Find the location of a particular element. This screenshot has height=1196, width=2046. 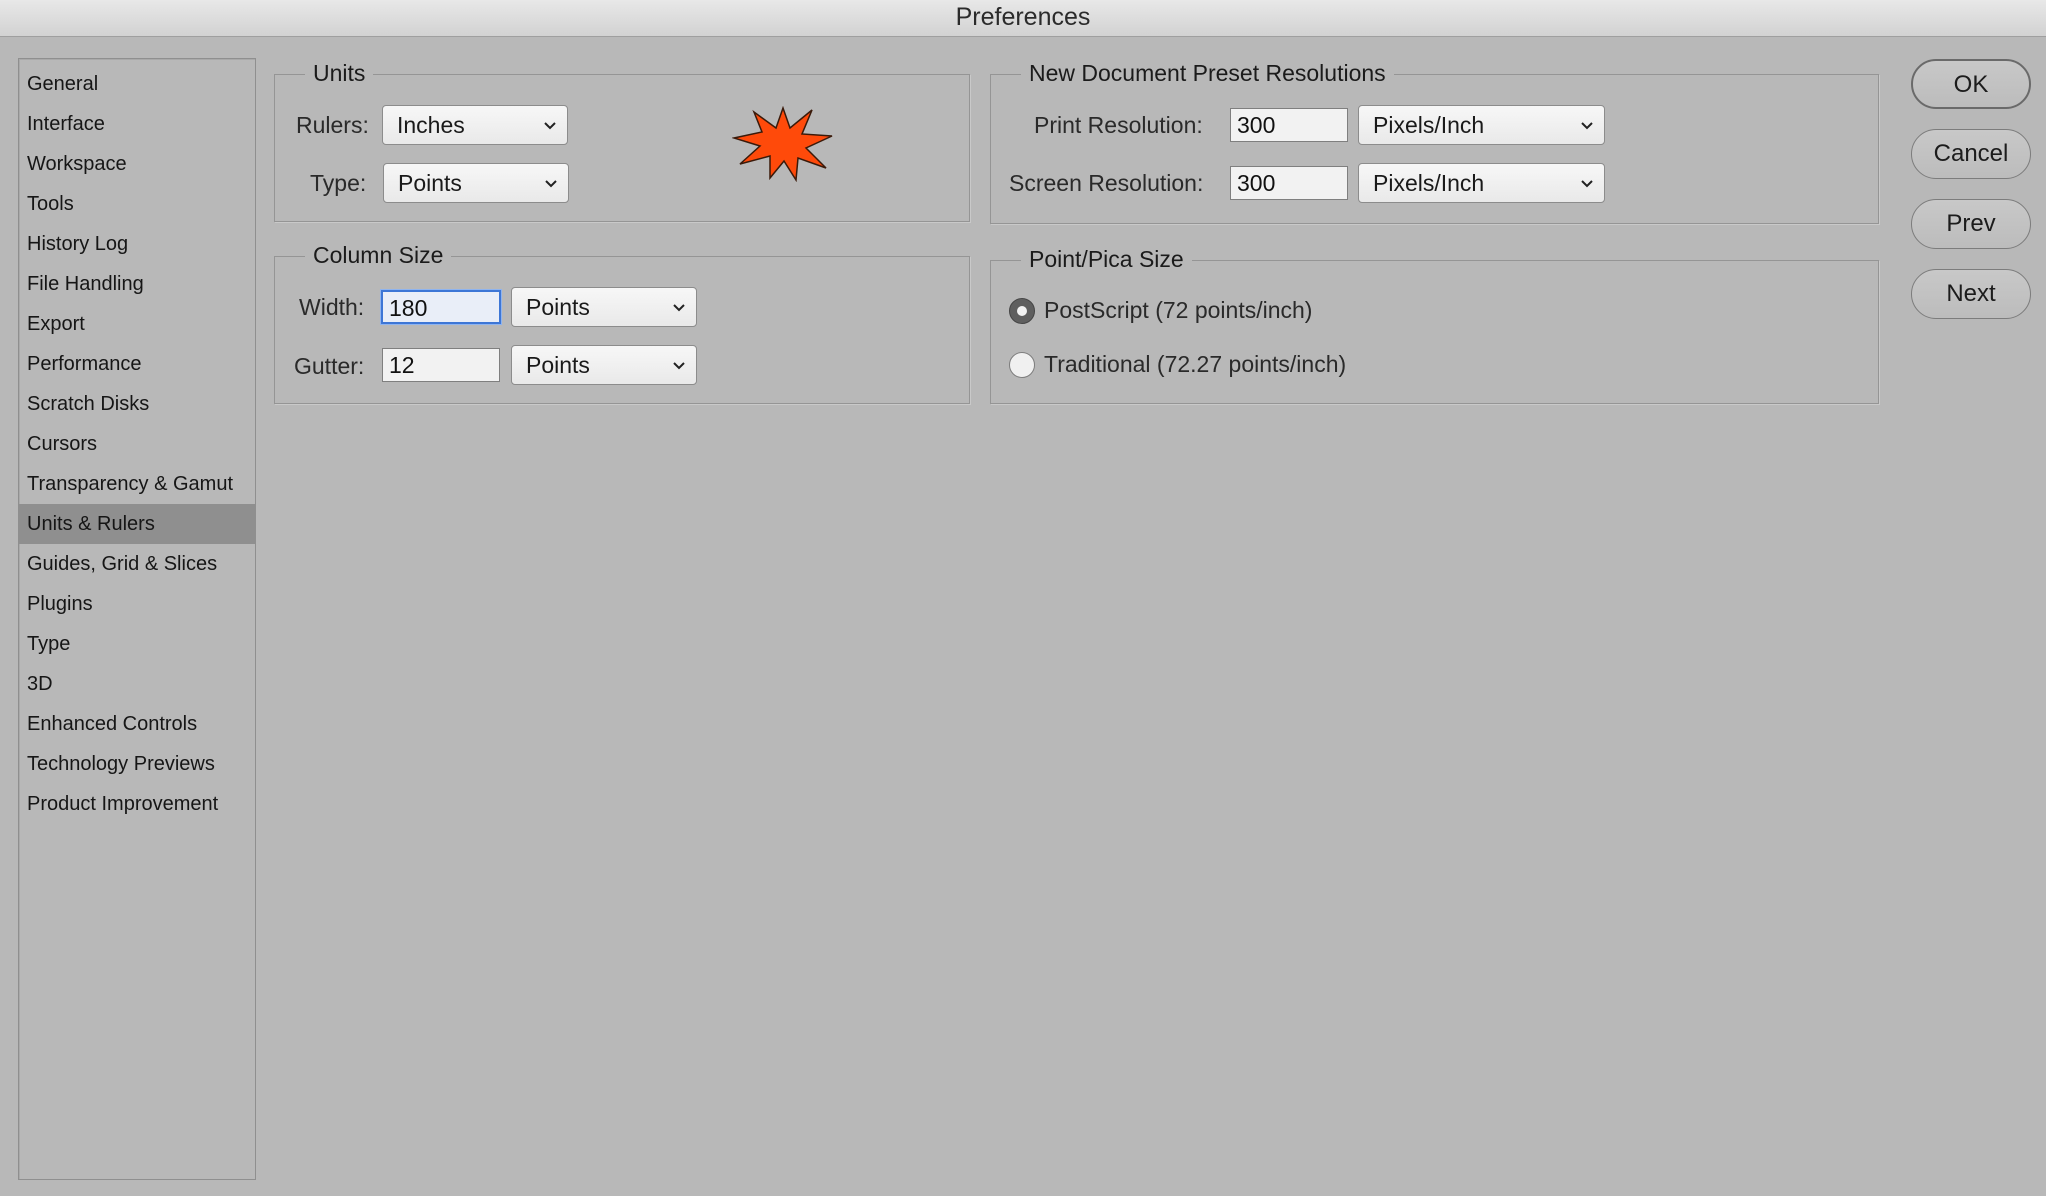

traditional-radio is located at coordinates (1022, 365).